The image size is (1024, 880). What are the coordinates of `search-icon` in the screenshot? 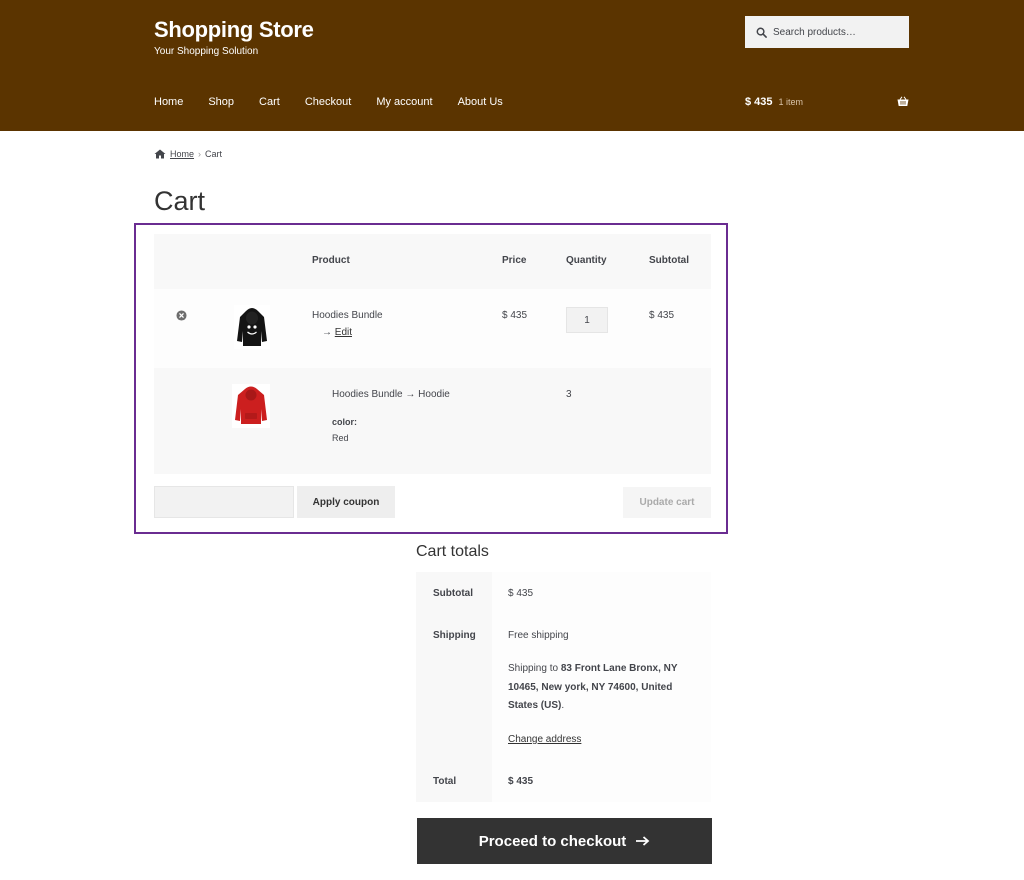 It's located at (761, 32).